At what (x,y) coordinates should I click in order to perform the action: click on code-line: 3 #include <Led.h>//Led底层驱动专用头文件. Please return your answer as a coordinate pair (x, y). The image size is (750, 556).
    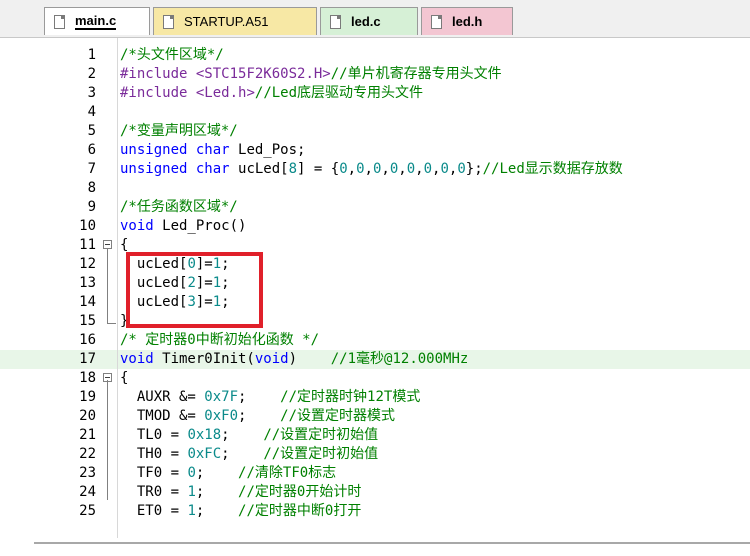
    Looking at the image, I should click on (375, 93).